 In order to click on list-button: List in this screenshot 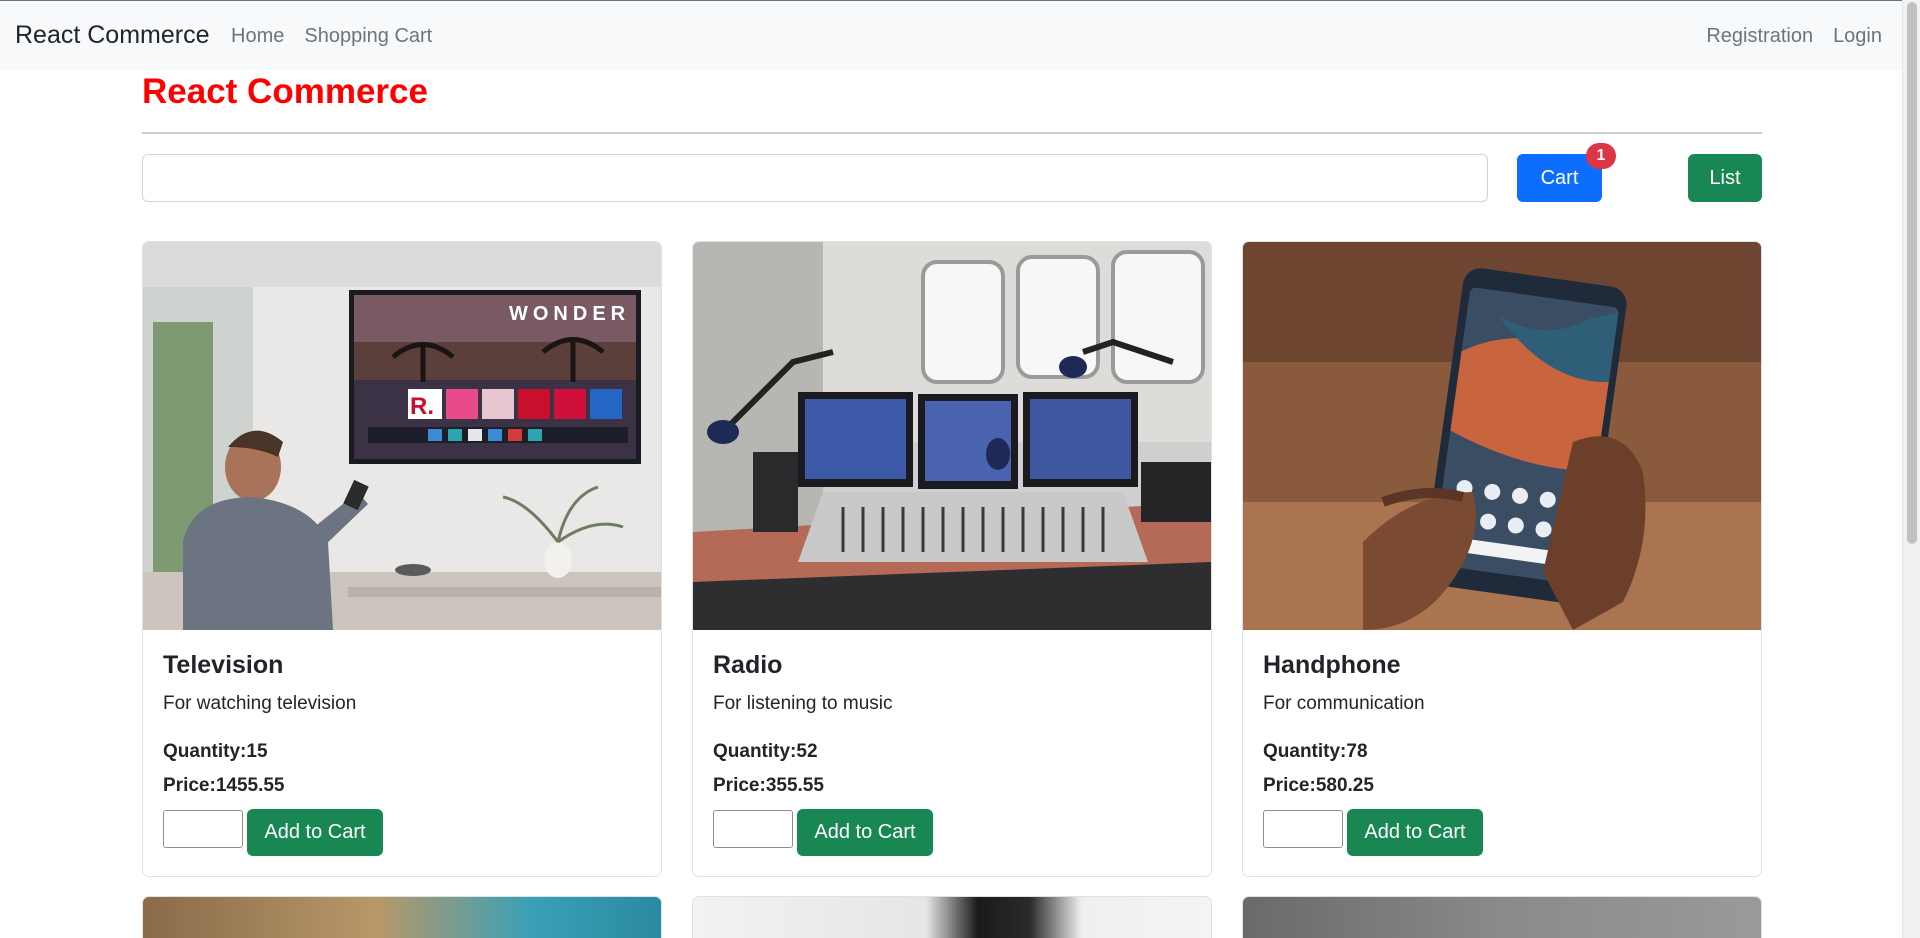, I will do `click(1725, 178)`.